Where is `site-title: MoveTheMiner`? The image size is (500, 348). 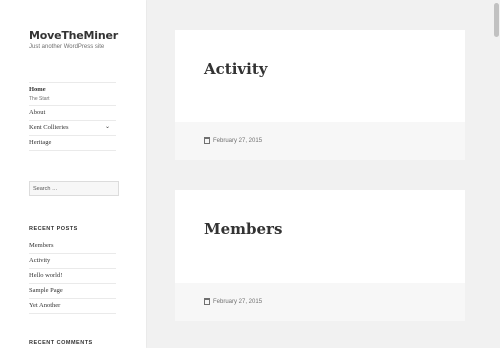
site-title: MoveTheMiner is located at coordinates (73, 35).